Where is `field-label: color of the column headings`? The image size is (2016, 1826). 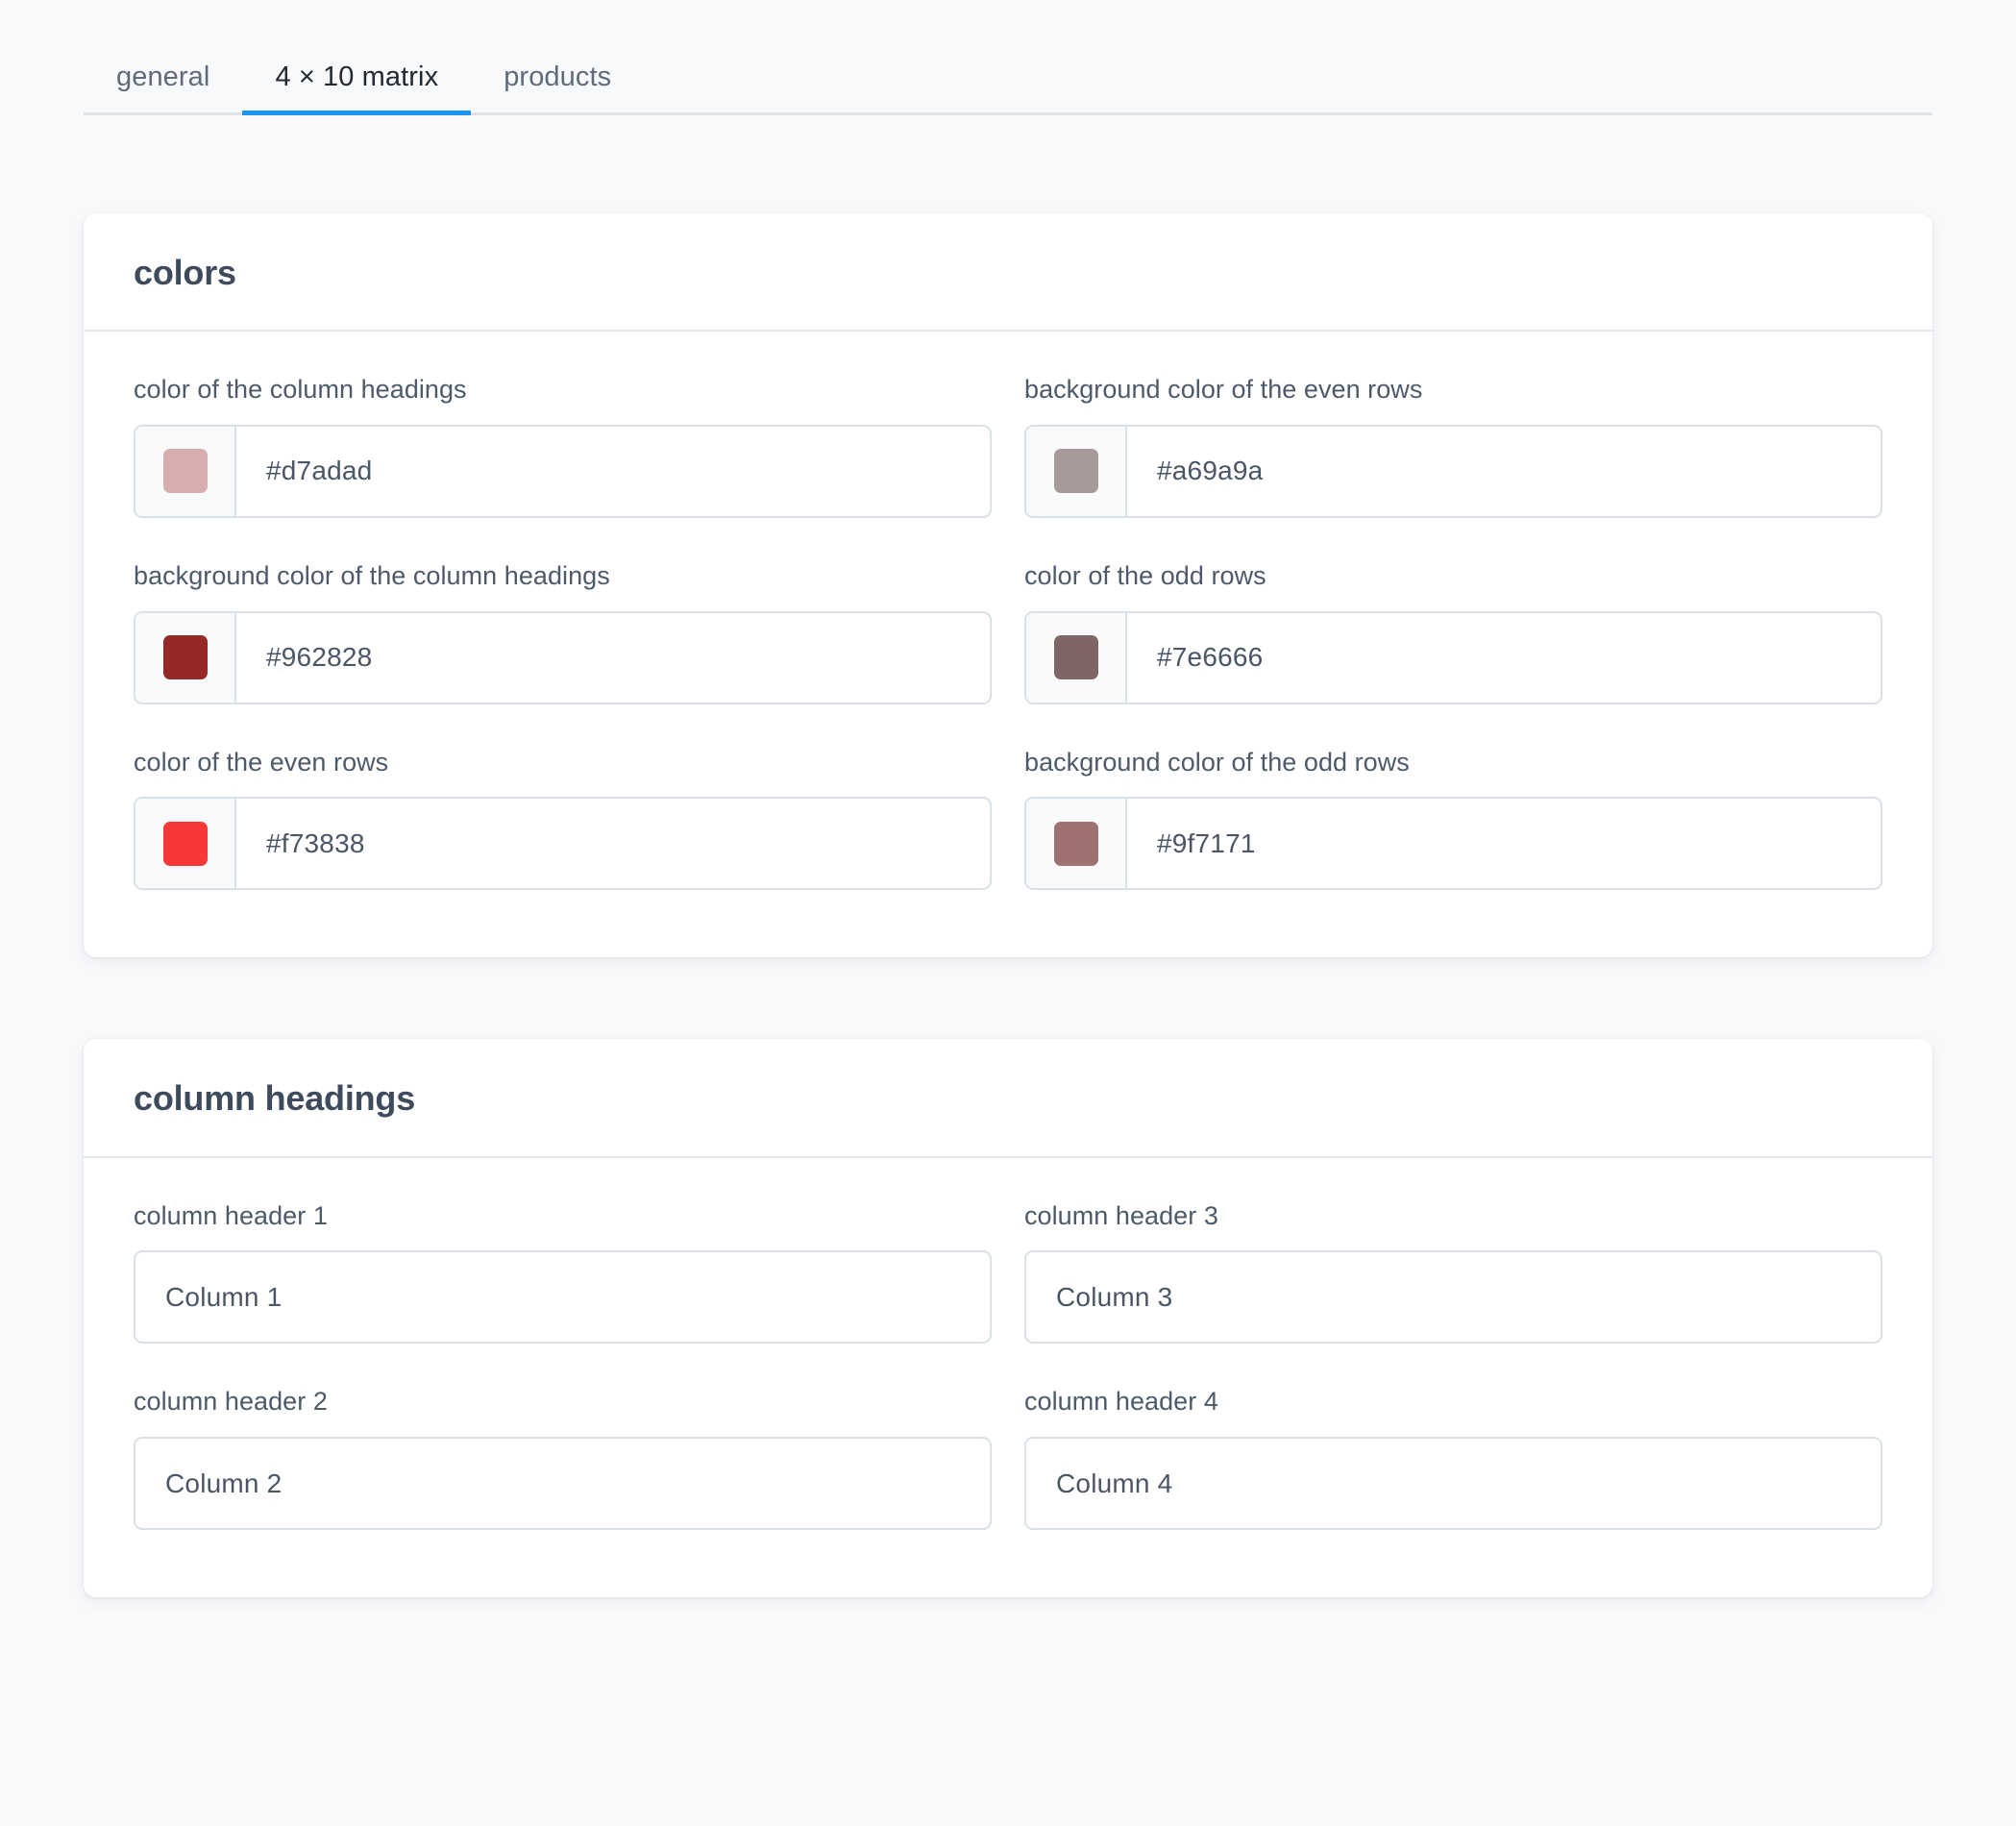 field-label: color of the column headings is located at coordinates (300, 390).